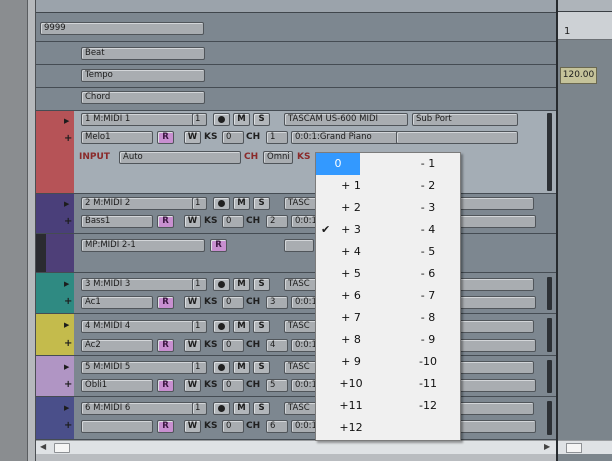 This screenshot has width=612, height=461. What do you see at coordinates (144, 326) in the screenshot?
I see `track-name-field: 4 M:MIDI 4` at bounding box center [144, 326].